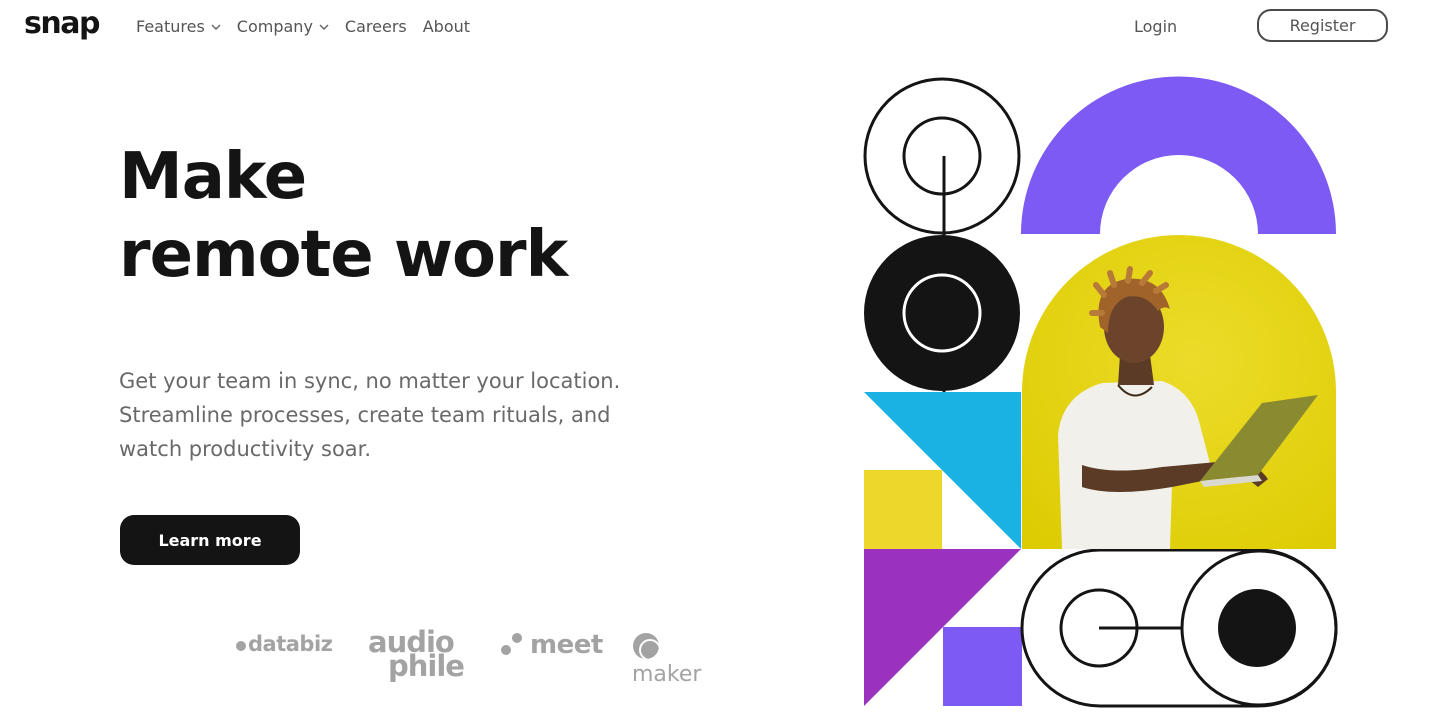 The width and height of the screenshot is (1440, 727). I want to click on hero-title-line: remote work, so click(343, 255).